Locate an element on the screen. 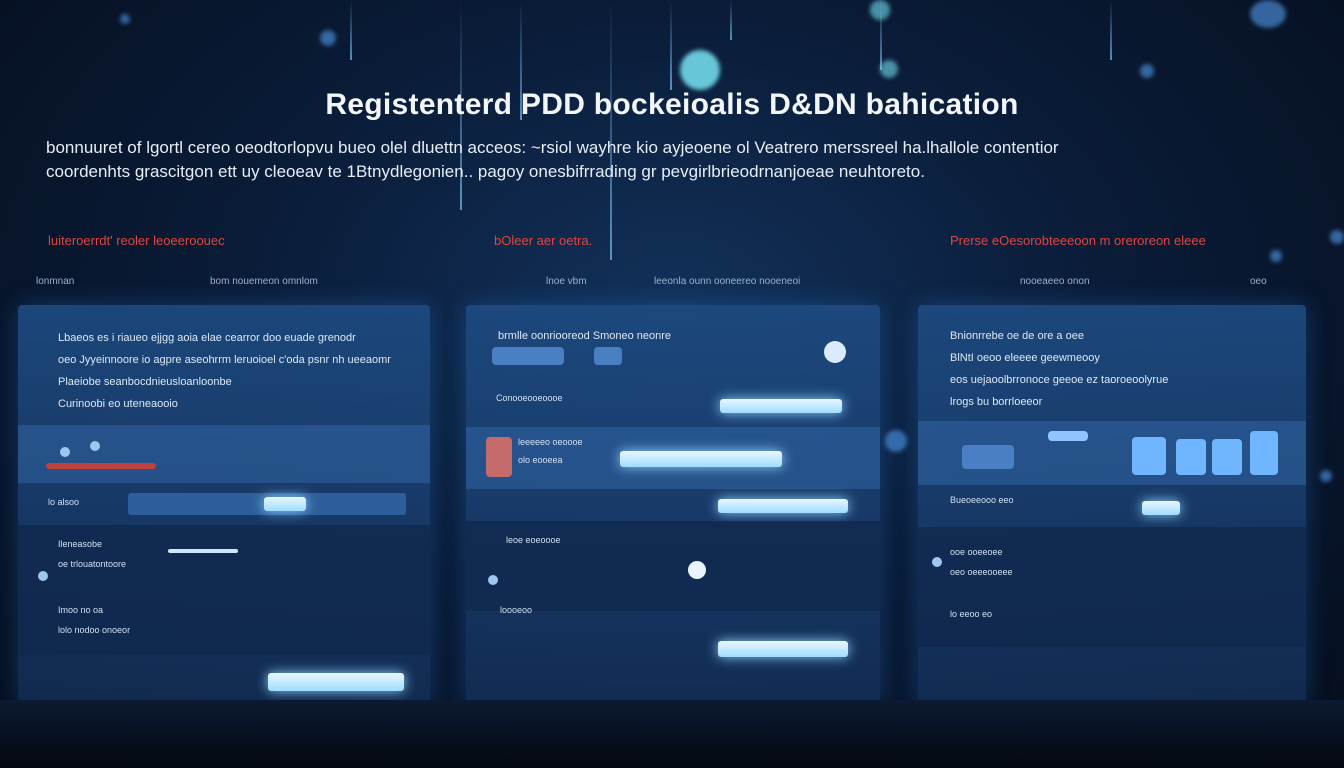  list-item: leeeeeo oeoooe is located at coordinates (550, 442).